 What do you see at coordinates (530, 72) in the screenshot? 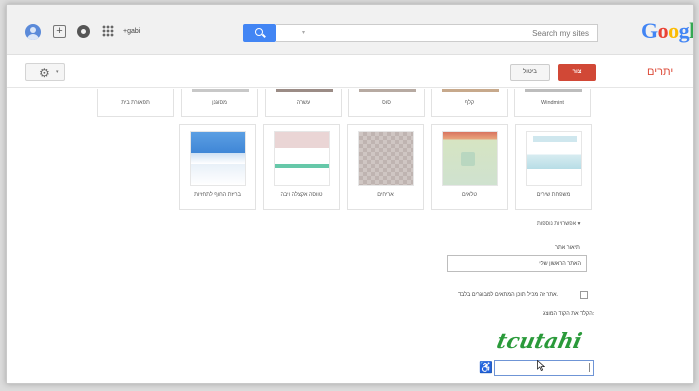
I see `cancel-button: ביטול` at bounding box center [530, 72].